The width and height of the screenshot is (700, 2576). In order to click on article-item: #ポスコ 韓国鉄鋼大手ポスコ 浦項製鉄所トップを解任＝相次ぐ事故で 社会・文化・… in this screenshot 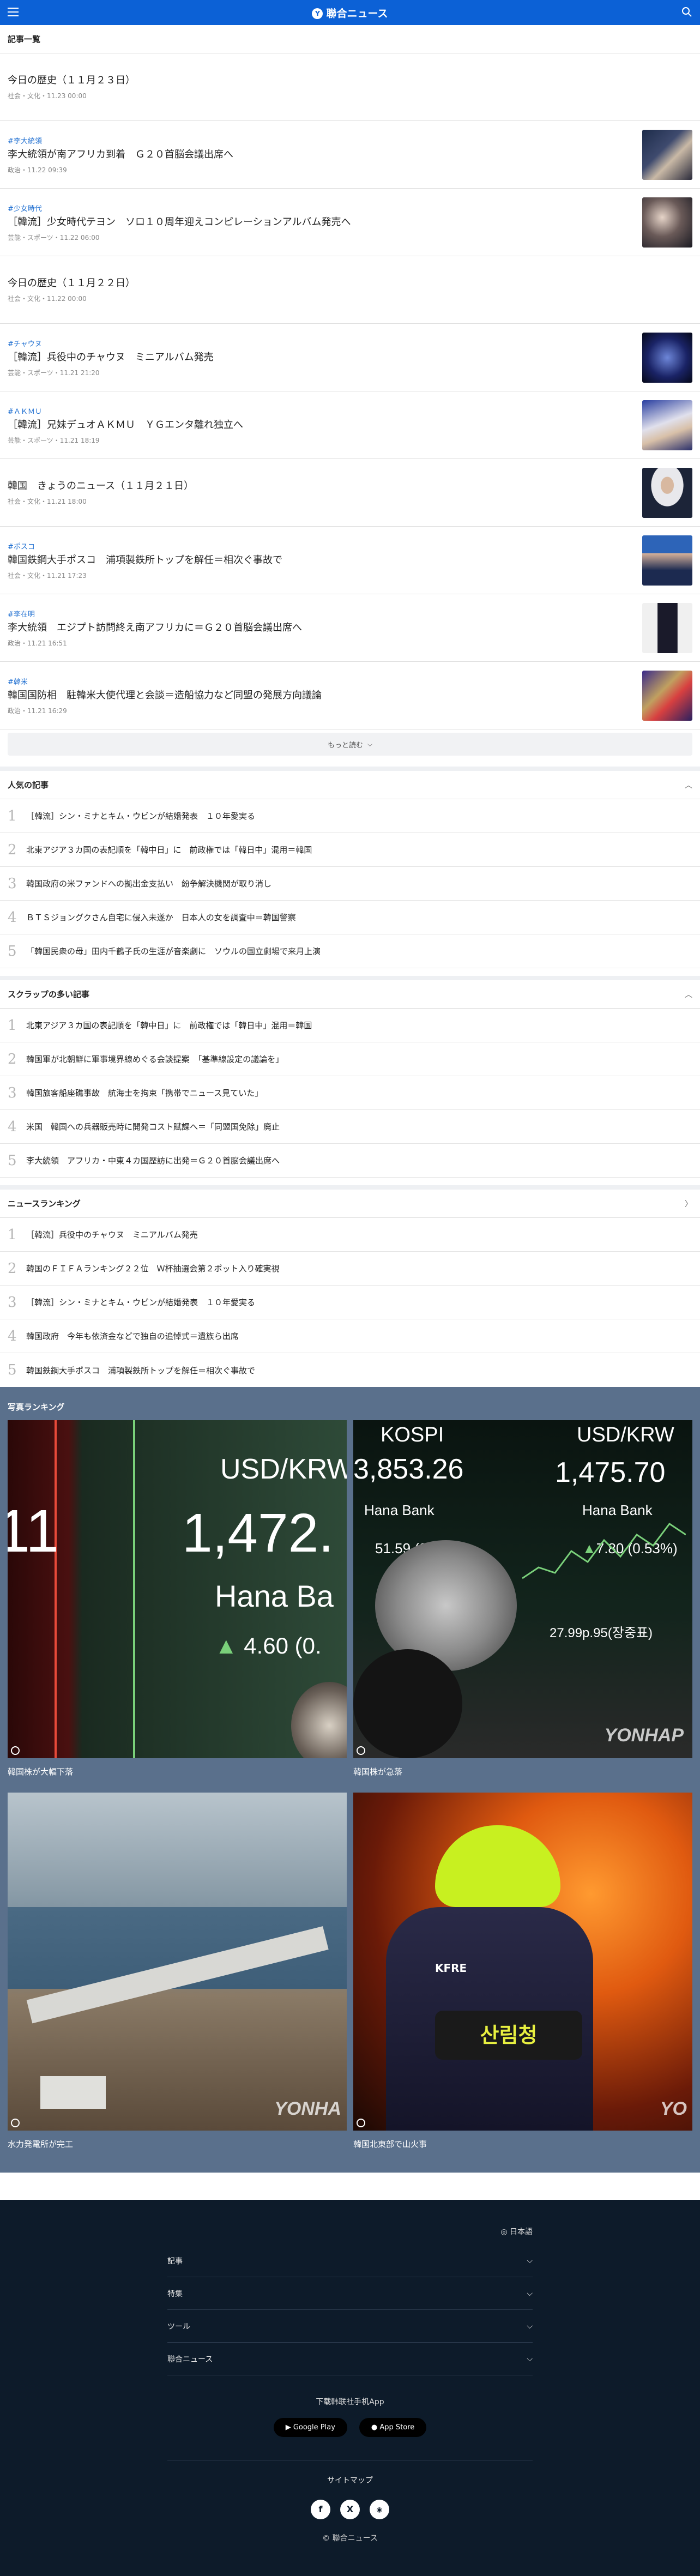, I will do `click(350, 561)`.